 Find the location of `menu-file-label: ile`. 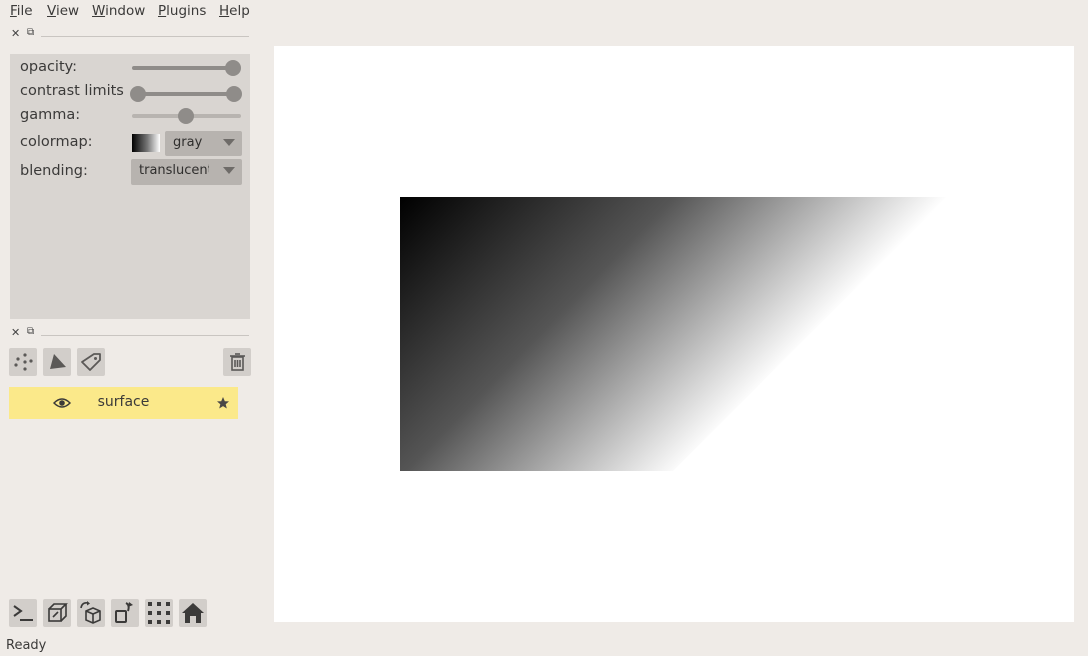

menu-file-label: ile is located at coordinates (24, 11).